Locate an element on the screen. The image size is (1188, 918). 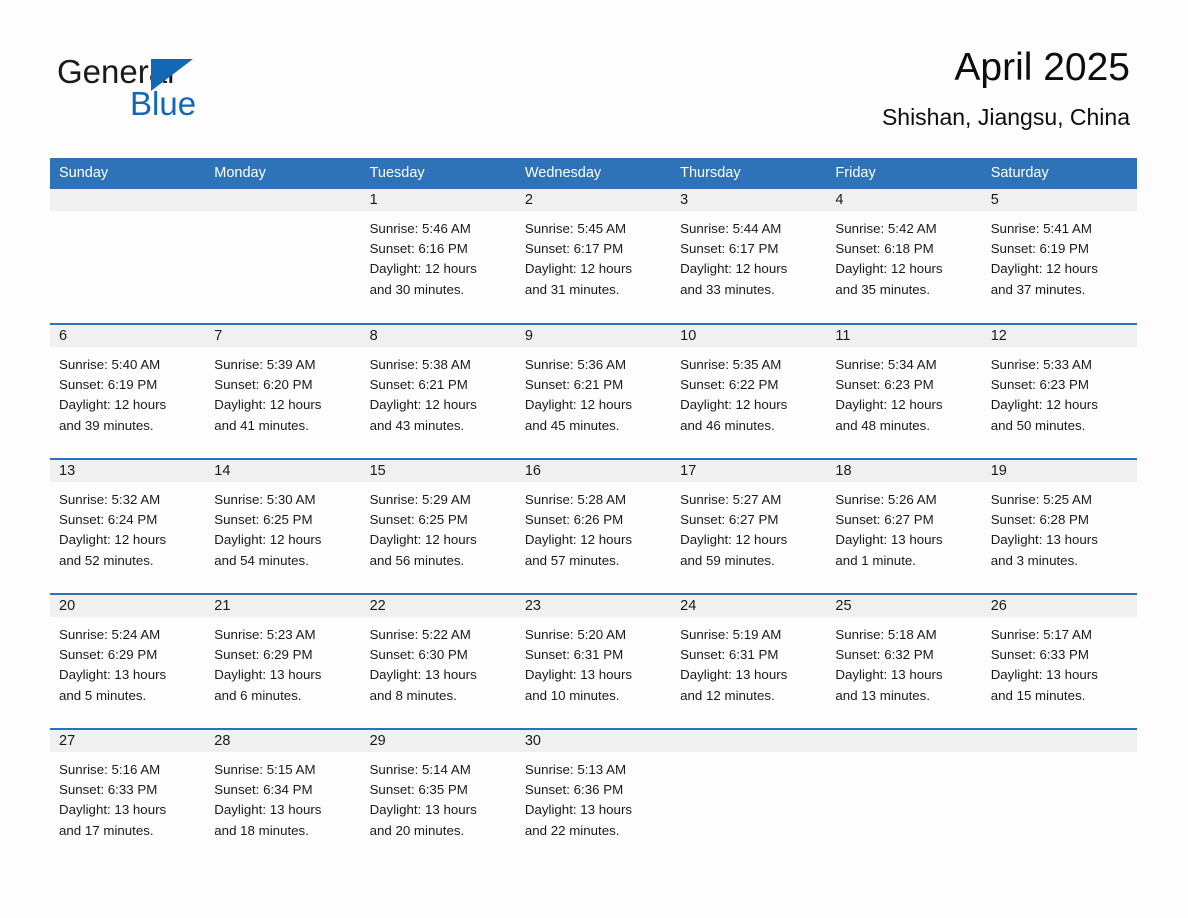
day-details is located at coordinates (903, 756).